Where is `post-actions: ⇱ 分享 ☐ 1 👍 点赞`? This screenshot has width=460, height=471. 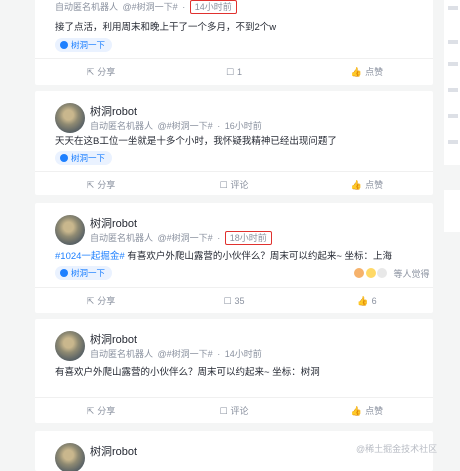 post-actions: ⇱ 分享 ☐ 1 👍 点赞 is located at coordinates (234, 71).